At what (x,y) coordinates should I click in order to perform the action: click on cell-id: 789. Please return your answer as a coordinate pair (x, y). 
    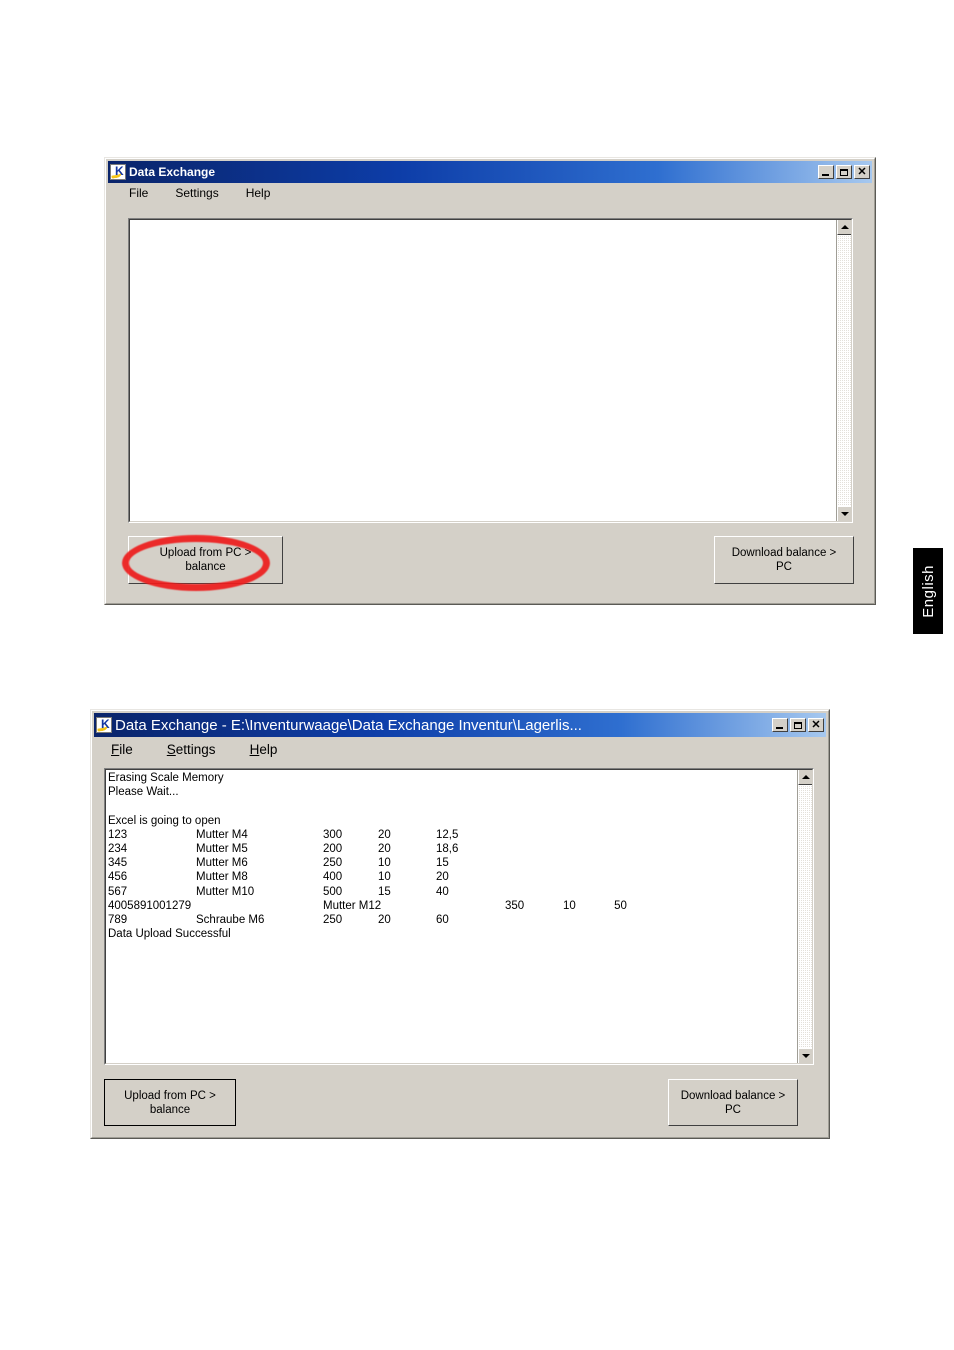
    Looking at the image, I should click on (118, 919).